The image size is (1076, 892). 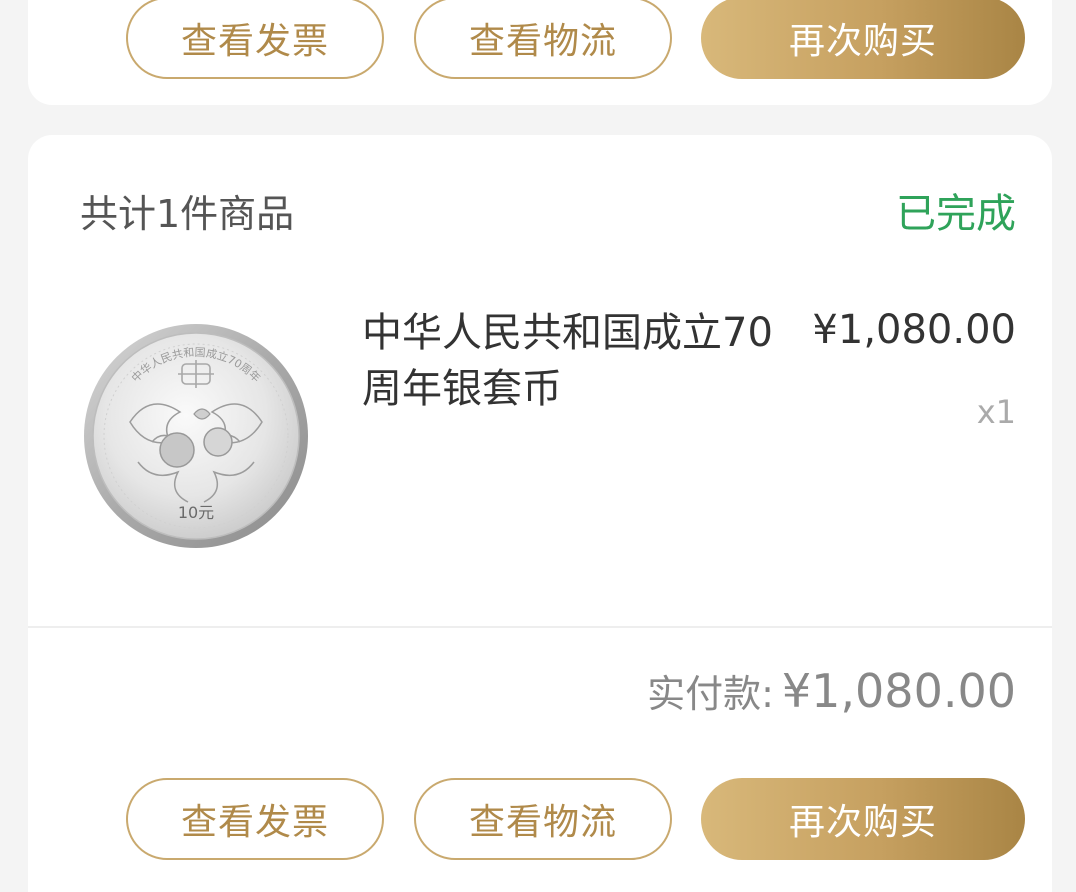 I want to click on paid-amount-row: 实付款: ¥1,080.00, so click(x=831, y=690).